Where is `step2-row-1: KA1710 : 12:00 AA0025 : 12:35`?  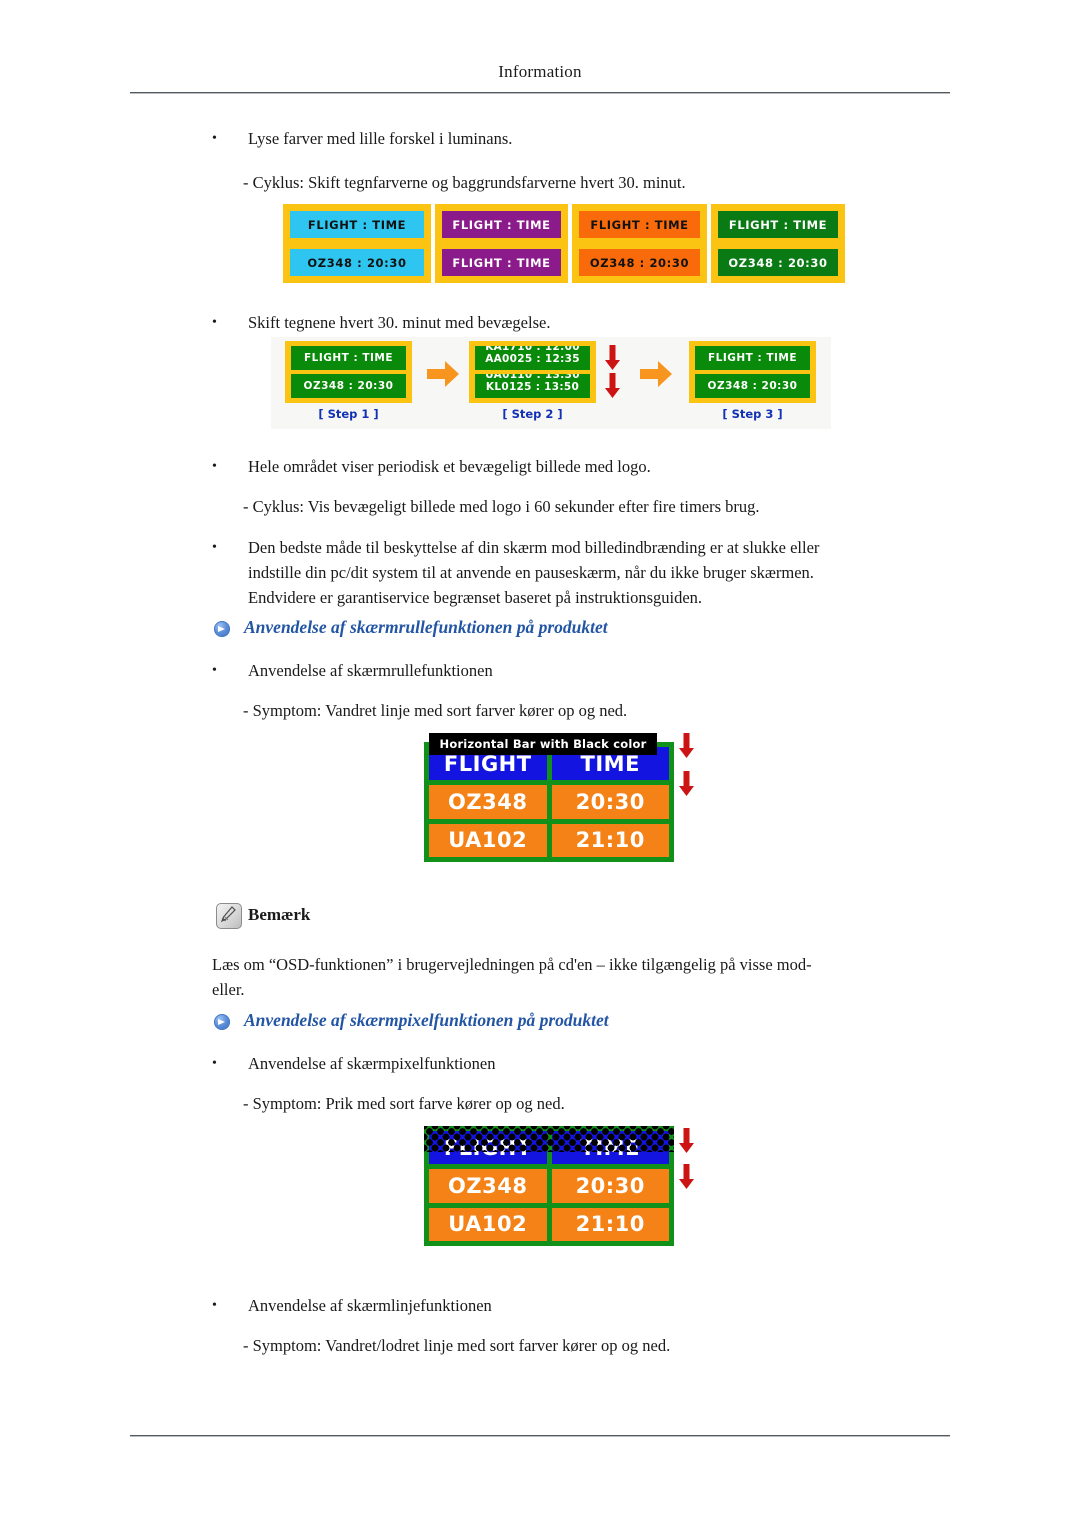 step2-row-1: KA1710 : 12:00 AA0025 : 12:35 is located at coordinates (532, 358).